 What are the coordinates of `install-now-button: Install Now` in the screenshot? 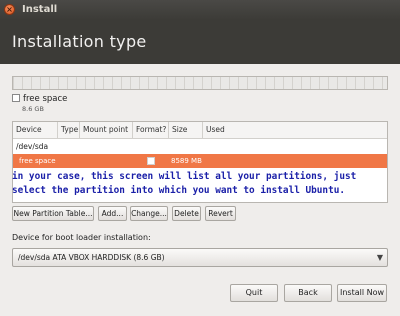 It's located at (362, 293).